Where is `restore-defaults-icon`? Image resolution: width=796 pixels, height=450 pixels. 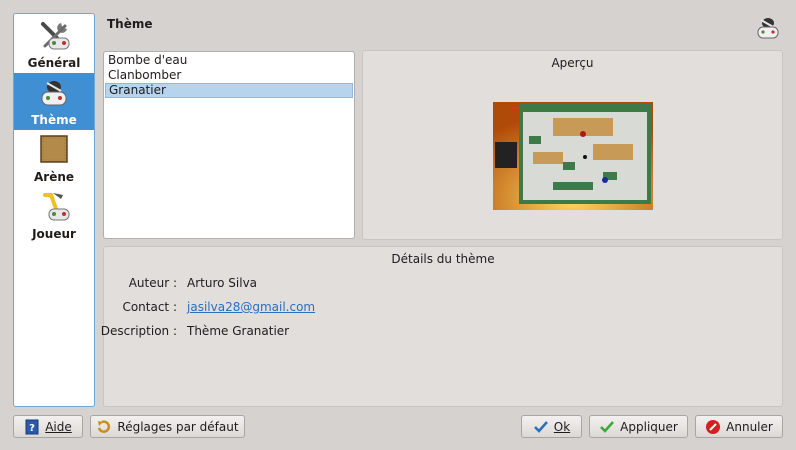 restore-defaults-icon is located at coordinates (104, 426).